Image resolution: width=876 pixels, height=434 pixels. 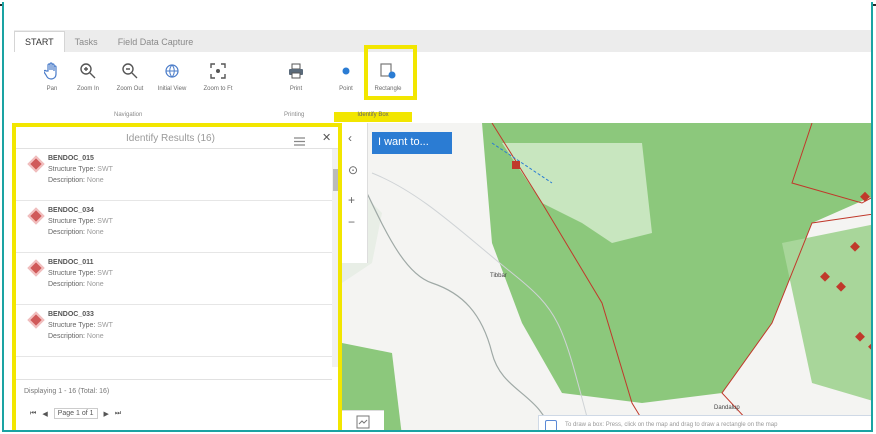 I want to click on printer-icon, so click(x=296, y=71).